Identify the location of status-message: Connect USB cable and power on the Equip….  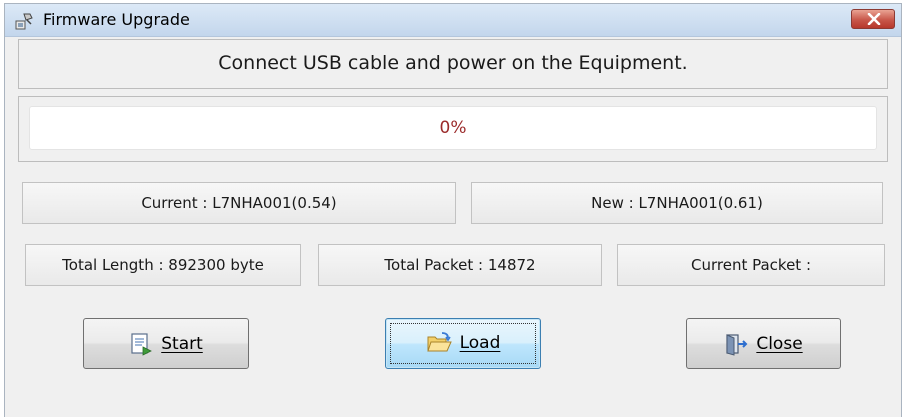
(453, 63).